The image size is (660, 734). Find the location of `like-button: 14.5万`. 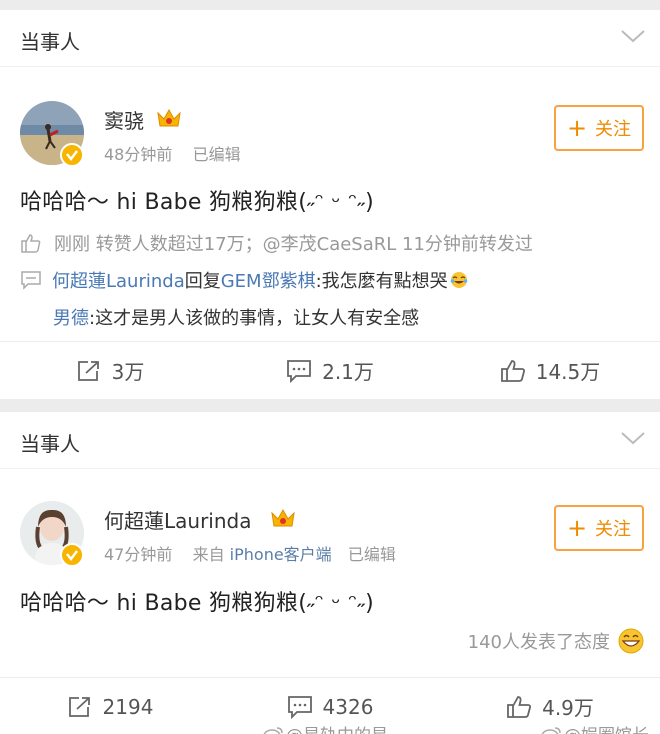

like-button: 14.5万 is located at coordinates (550, 370).